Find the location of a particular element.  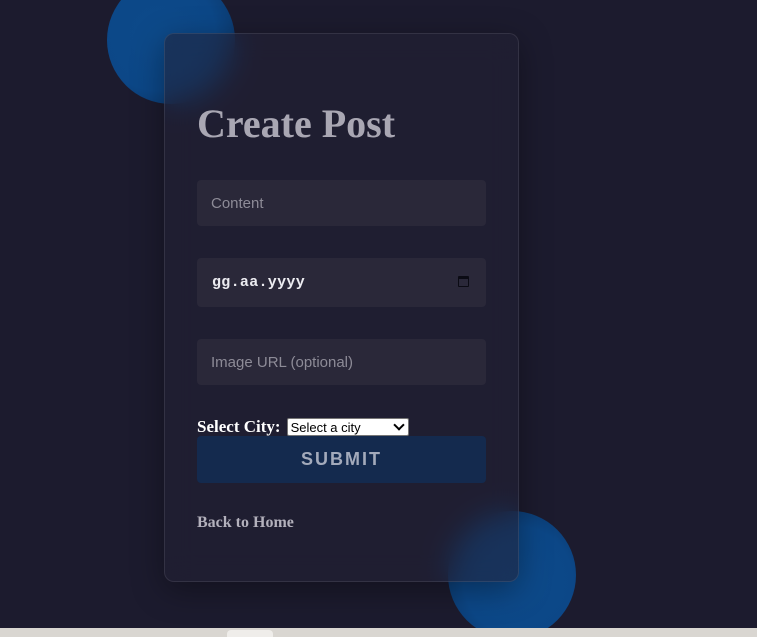

city-row: Select City: Select a city is located at coordinates (303, 427).